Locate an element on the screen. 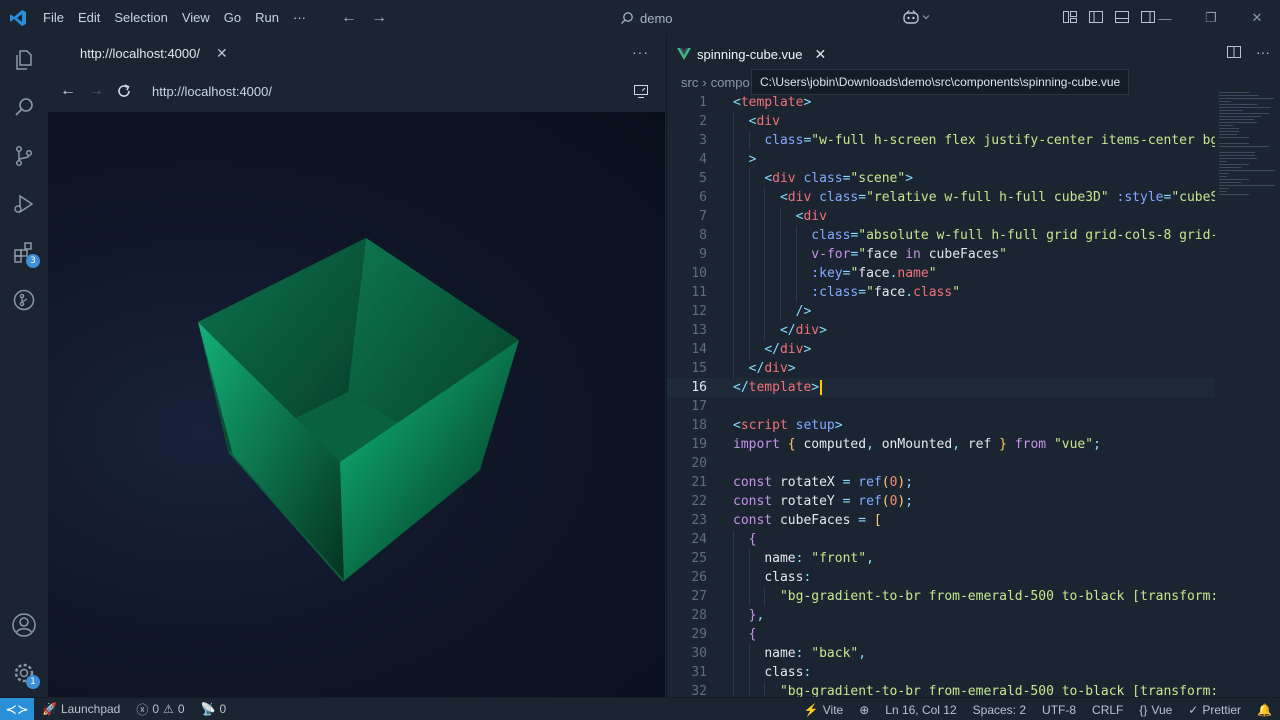 The height and width of the screenshot is (720, 1280). vite-item: ⚡ Vite is located at coordinates (823, 710).